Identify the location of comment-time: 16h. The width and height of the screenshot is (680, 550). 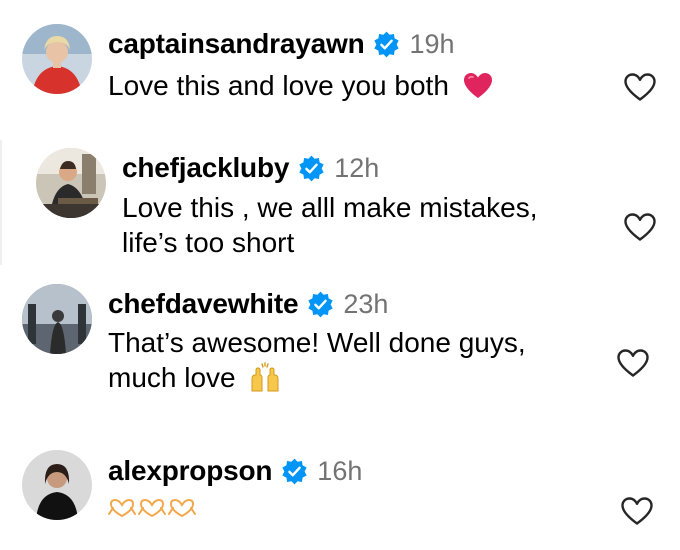
(340, 470).